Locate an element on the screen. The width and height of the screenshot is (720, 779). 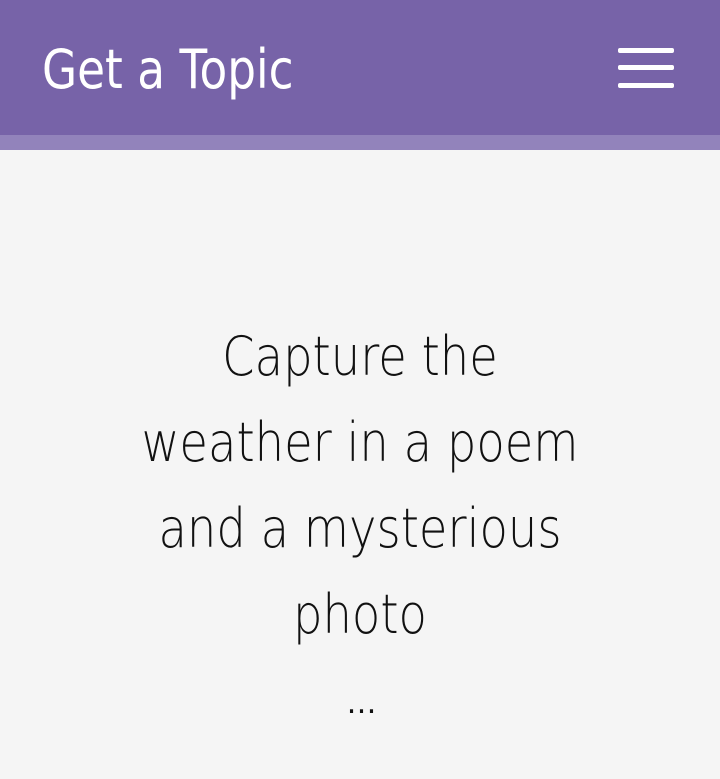
menu-icon-line-middle is located at coordinates (646, 67).